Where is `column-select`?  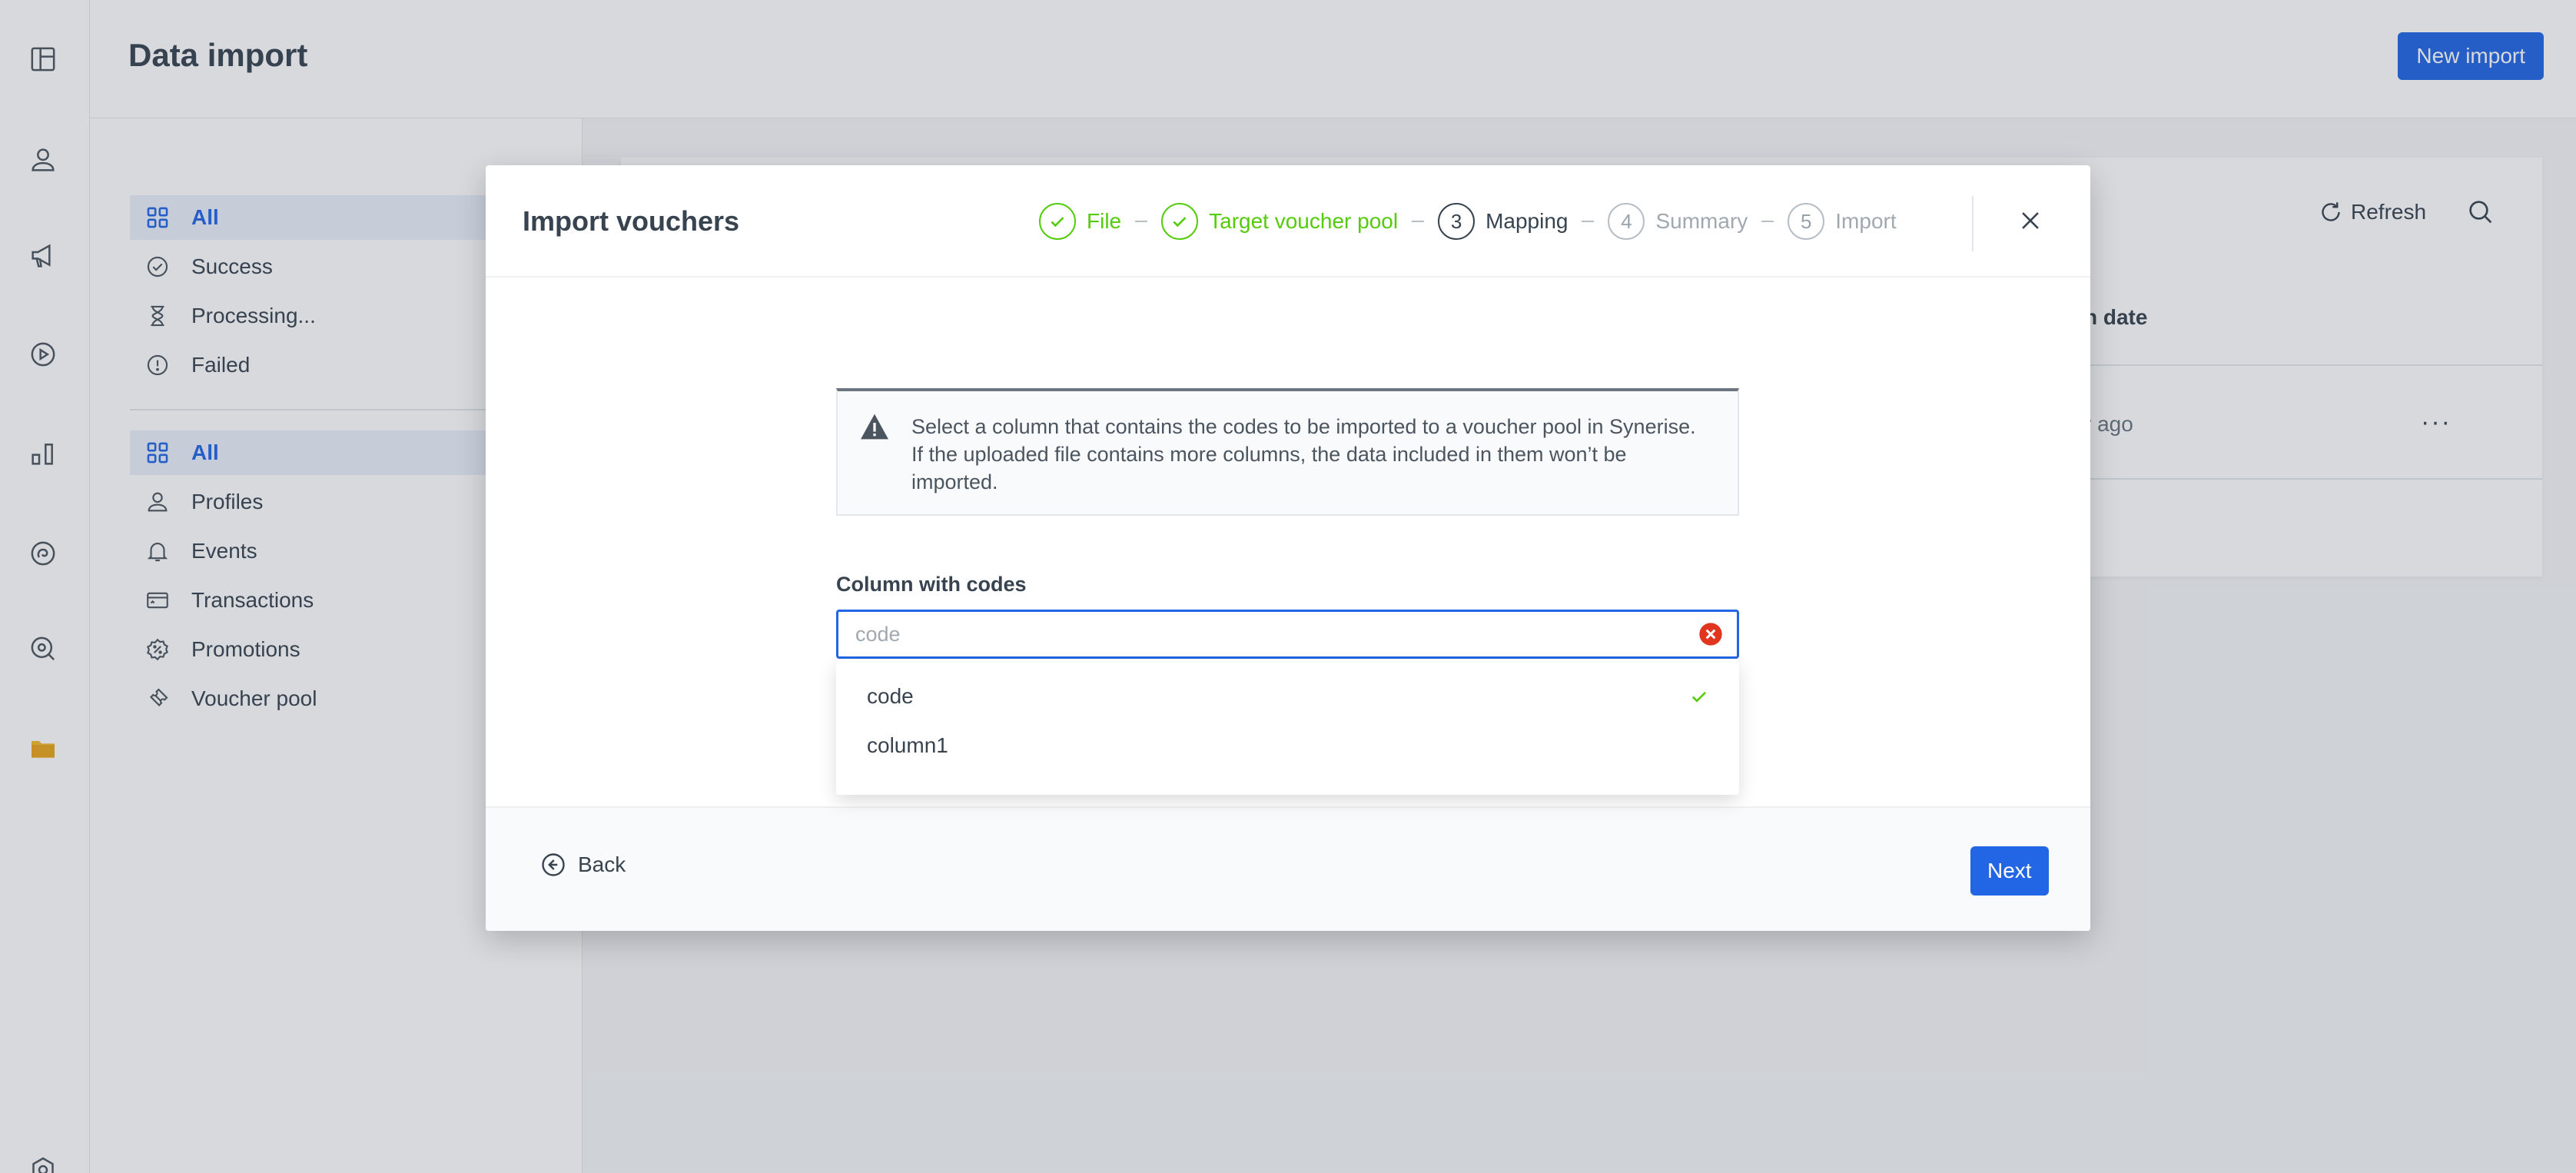 column-select is located at coordinates (1287, 634).